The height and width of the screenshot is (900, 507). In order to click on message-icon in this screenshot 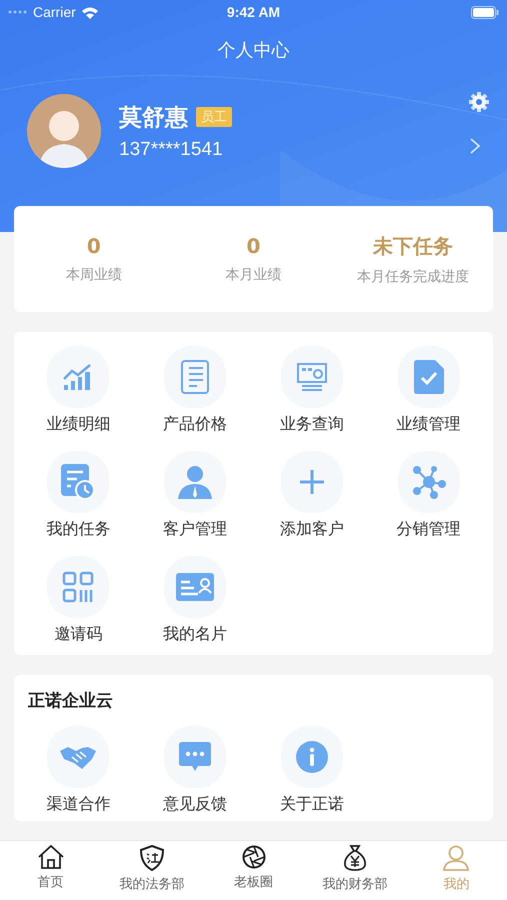, I will do `click(195, 757)`.